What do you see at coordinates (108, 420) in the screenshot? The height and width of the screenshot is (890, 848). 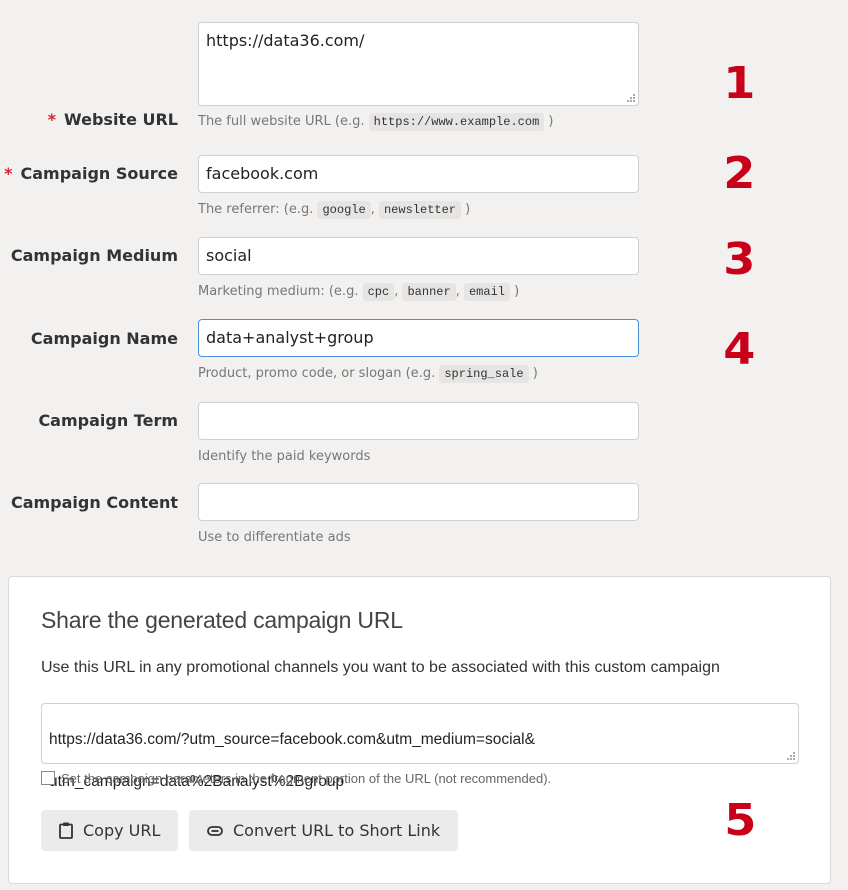 I see `campaign-term-label: Campaign Term` at bounding box center [108, 420].